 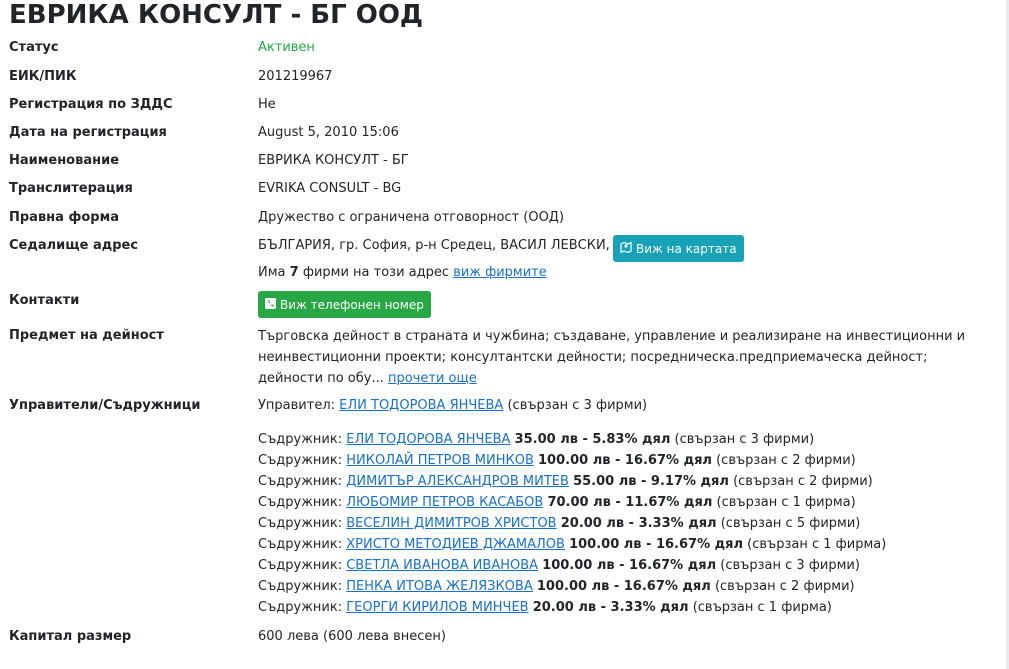 I want to click on partner-linked-count: (свързан с 5 фирми), so click(x=790, y=523).